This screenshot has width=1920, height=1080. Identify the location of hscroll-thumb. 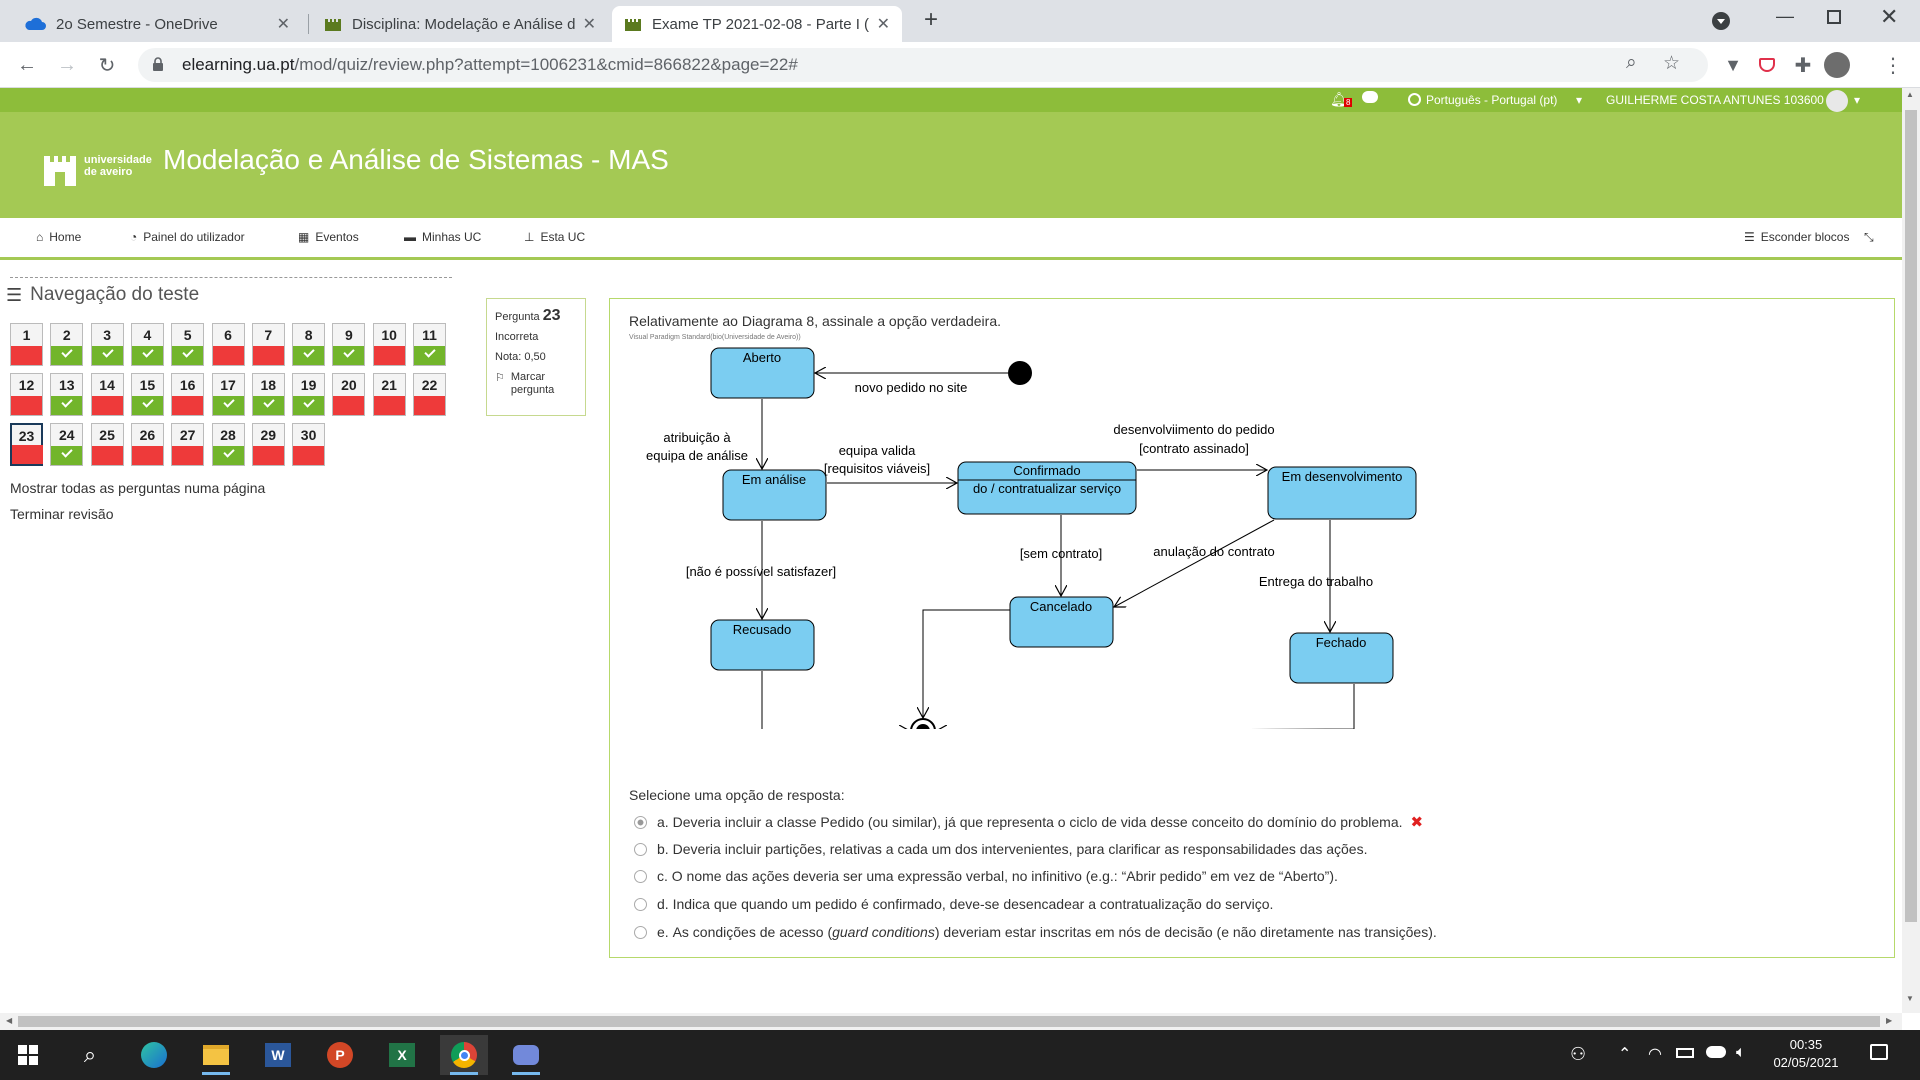
(949, 1021).